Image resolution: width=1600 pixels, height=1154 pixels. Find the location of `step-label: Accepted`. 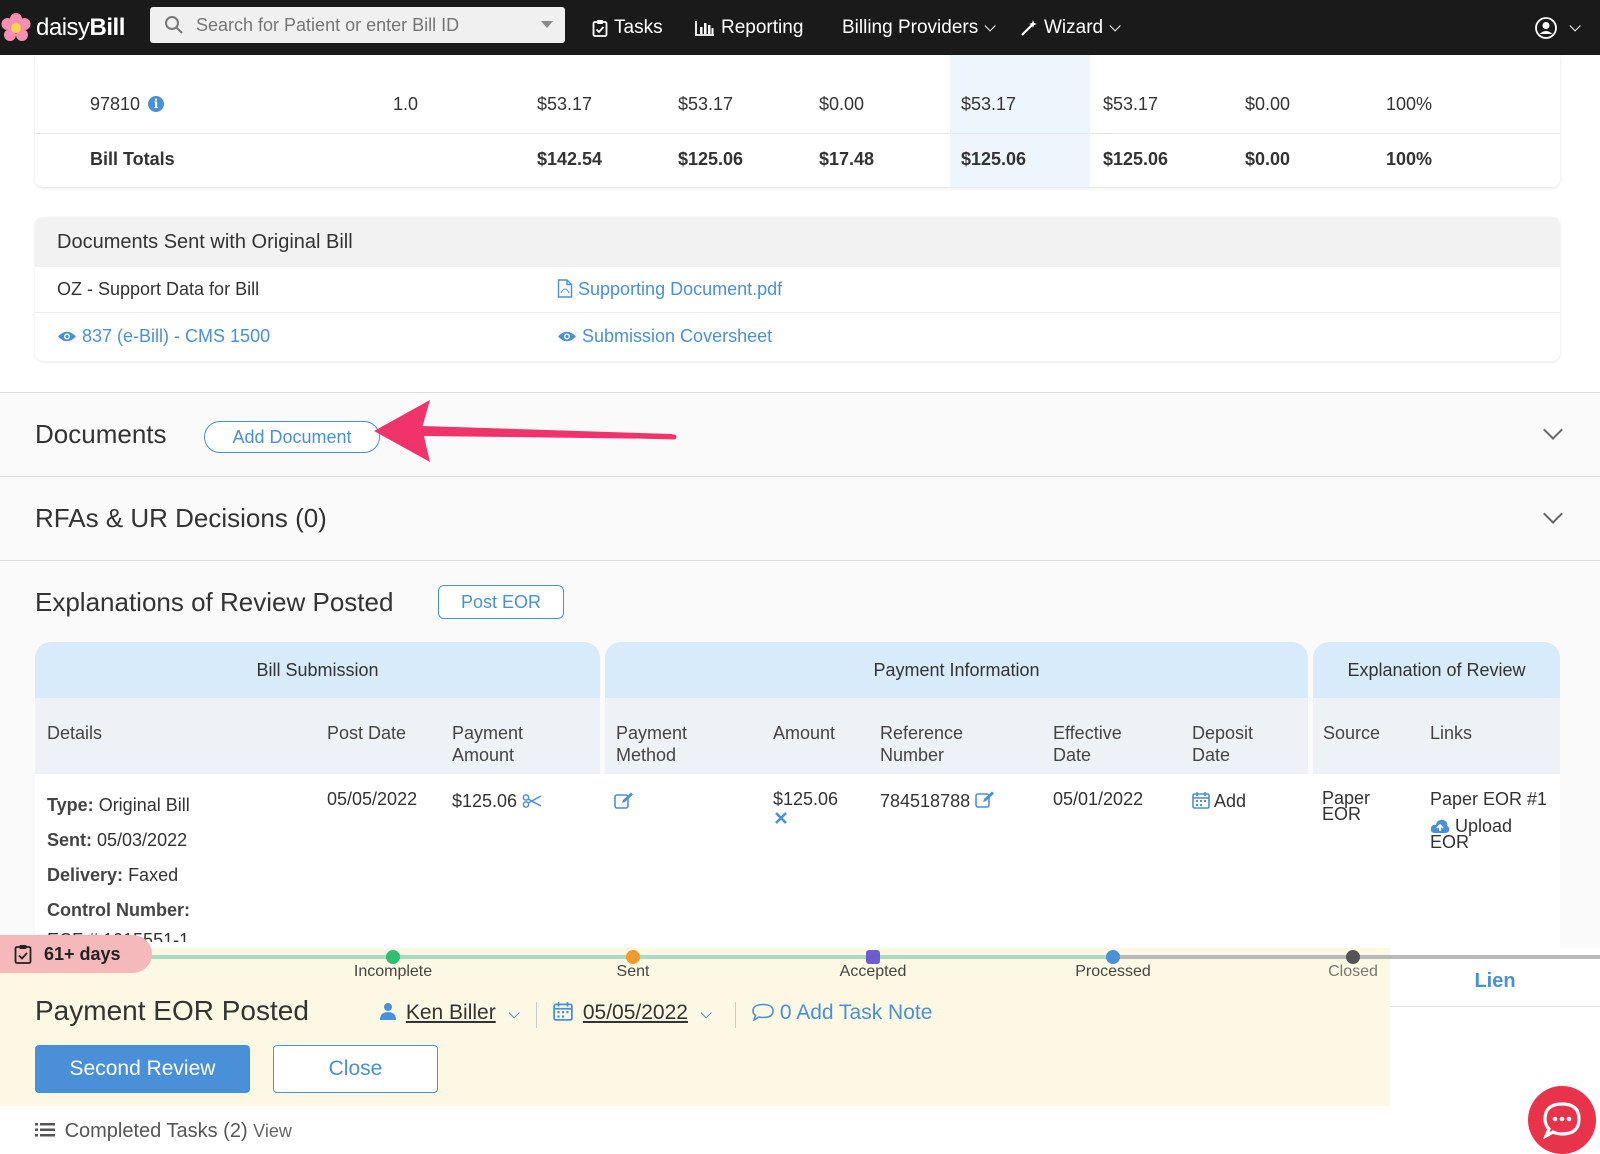

step-label: Accepted is located at coordinates (873, 971).